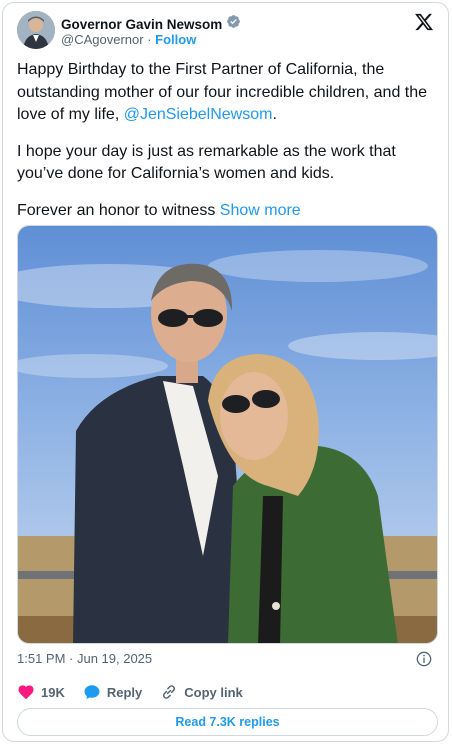 The width and height of the screenshot is (452, 745). I want to click on info-icon, so click(424, 659).